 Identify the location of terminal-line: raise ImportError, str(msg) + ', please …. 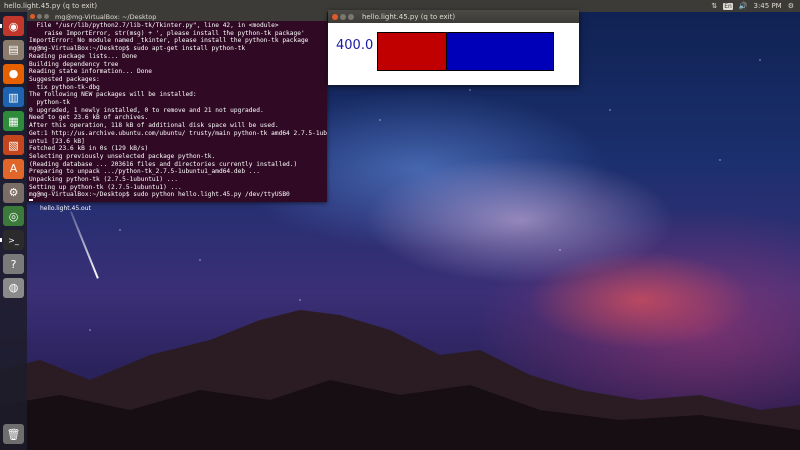
(167, 33).